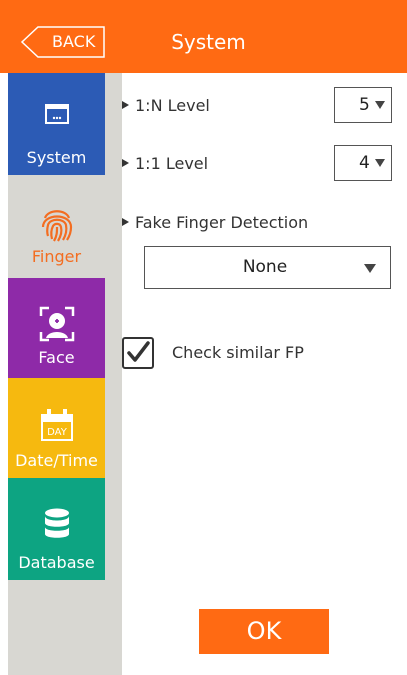 The height and width of the screenshot is (675, 407). I want to click on fake-finger-value: None, so click(265, 267).